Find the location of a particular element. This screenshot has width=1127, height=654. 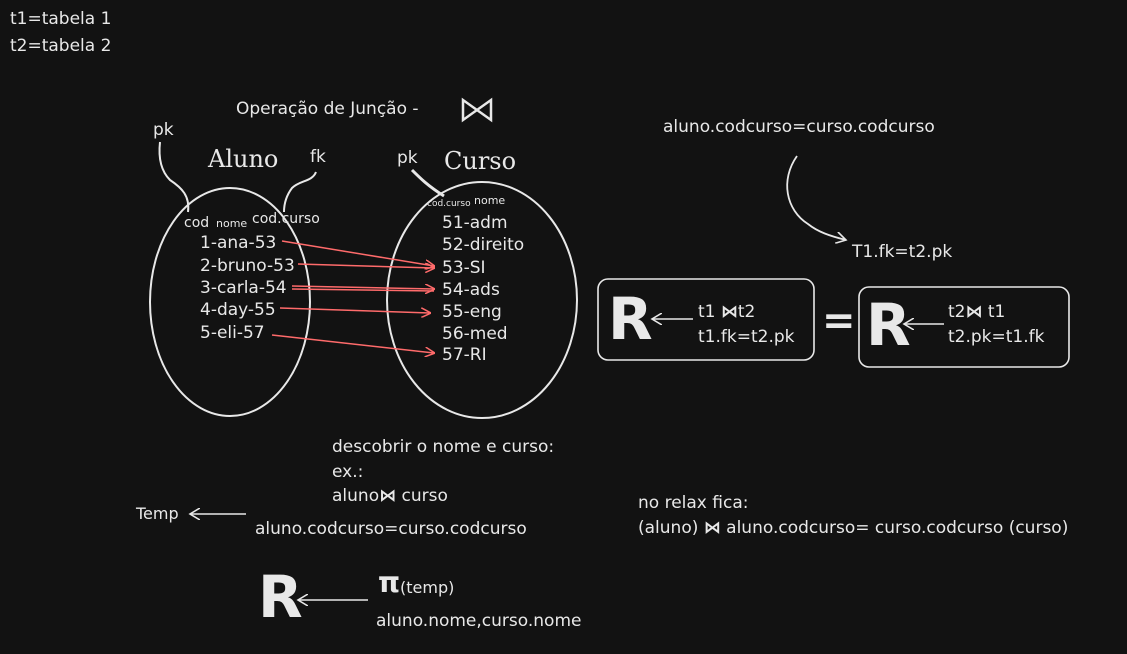

example-line3: aluno⋈ curso is located at coordinates (390, 496).